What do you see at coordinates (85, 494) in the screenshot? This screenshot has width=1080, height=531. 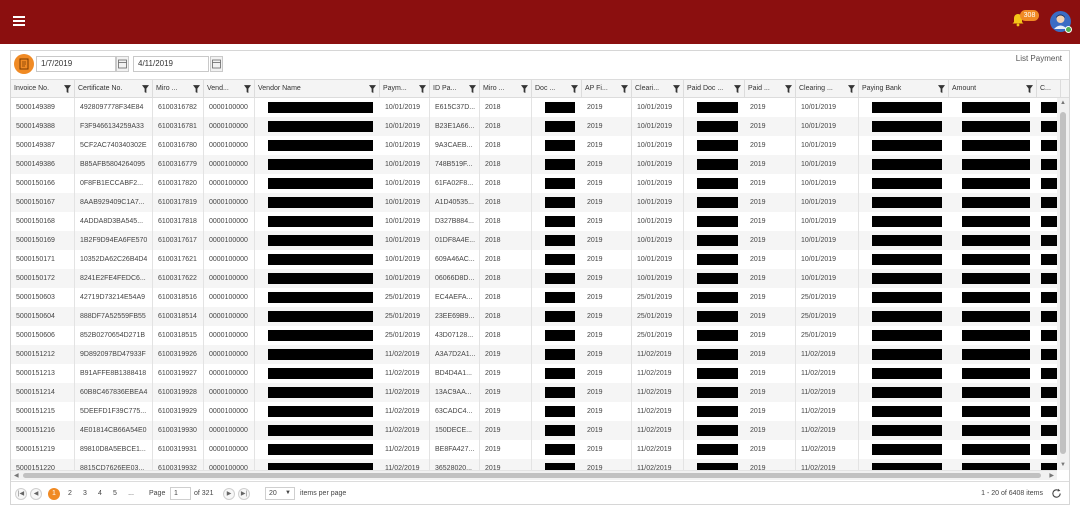 I see `page-number-button: 3` at bounding box center [85, 494].